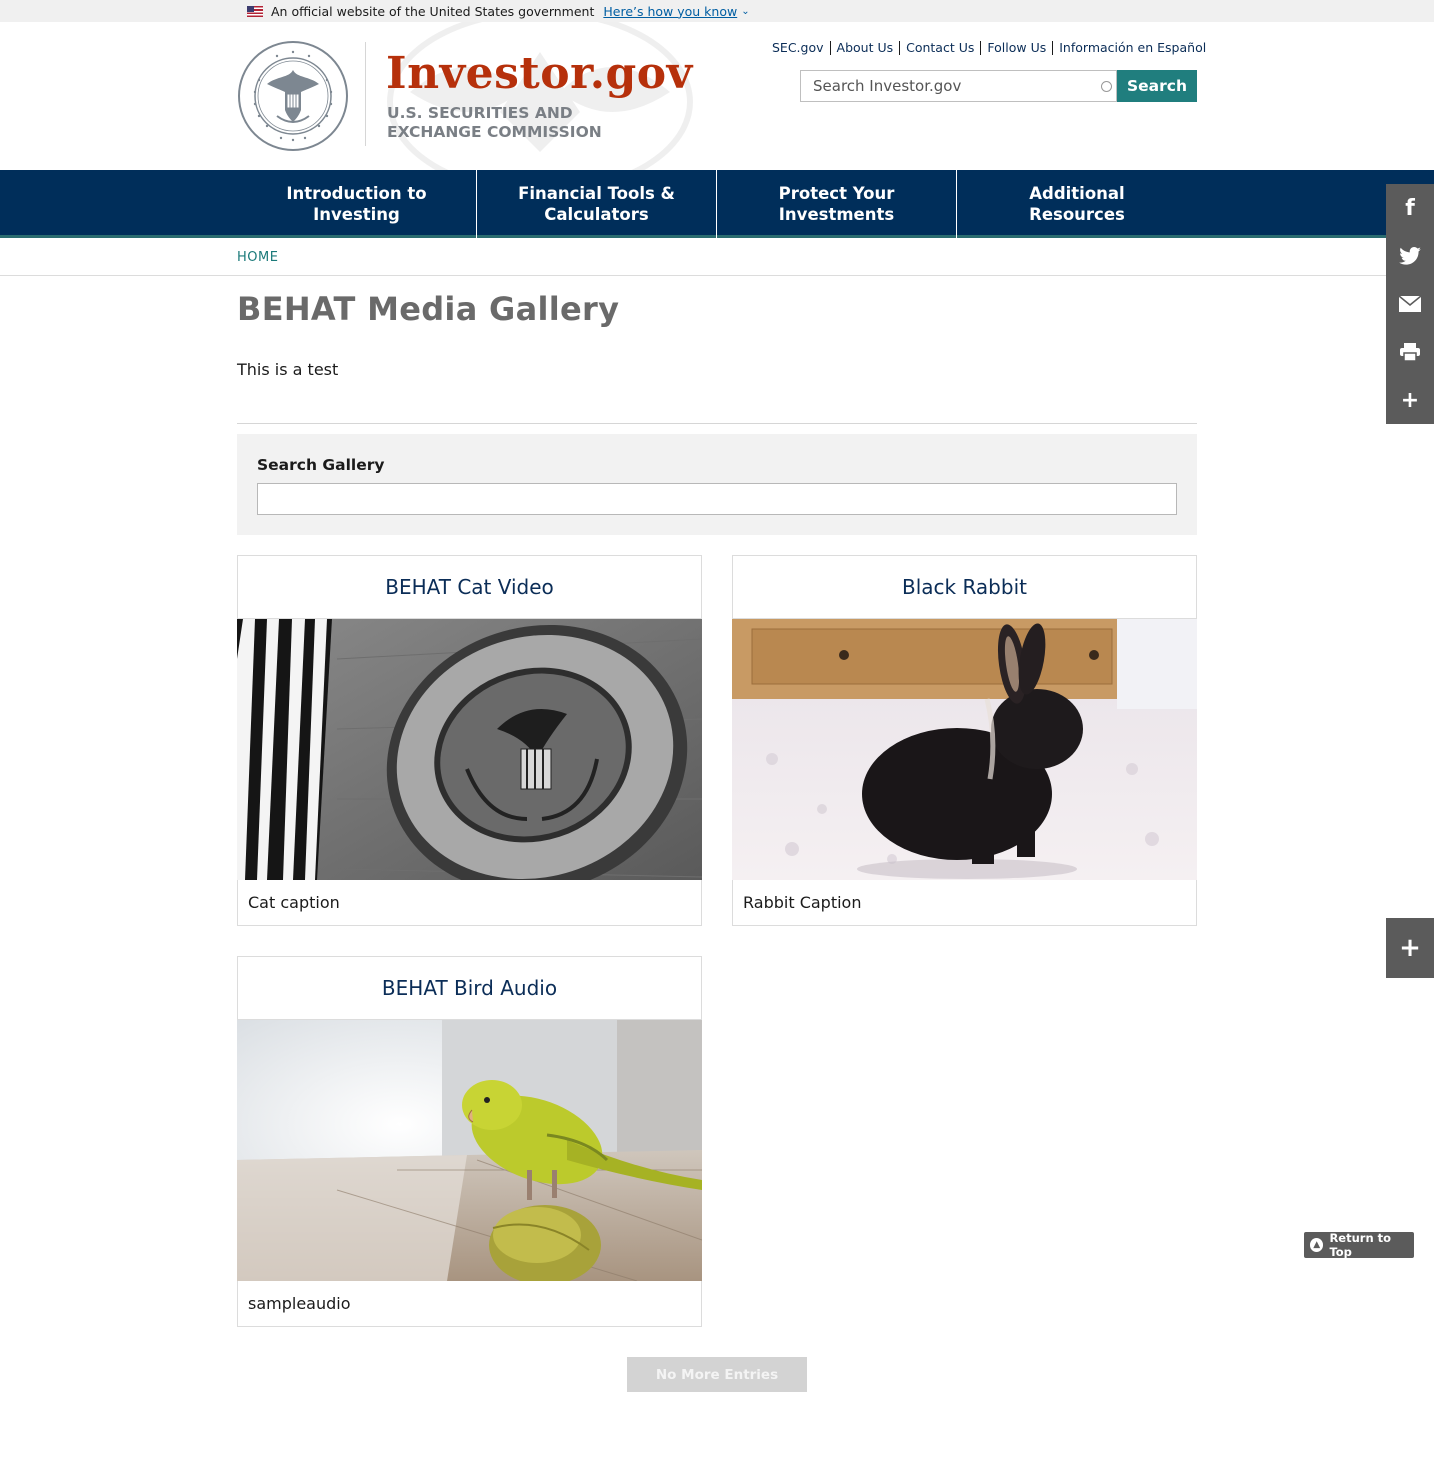  I want to click on site-search: Search Investor.gov Search, so click(998, 86).